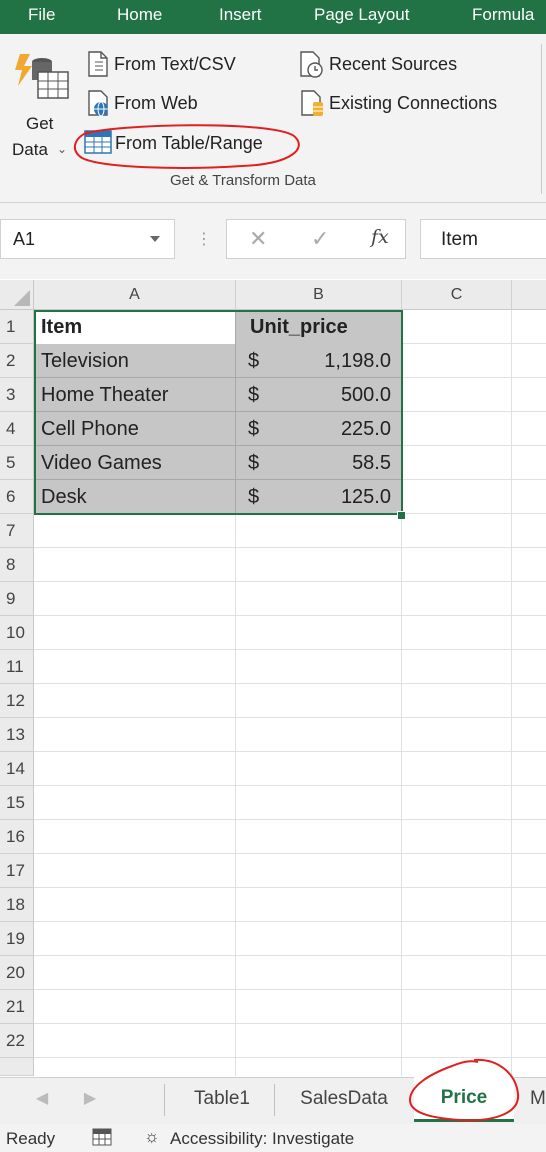 The width and height of the screenshot is (546, 1152). I want to click on name-box: A1, so click(87, 239).